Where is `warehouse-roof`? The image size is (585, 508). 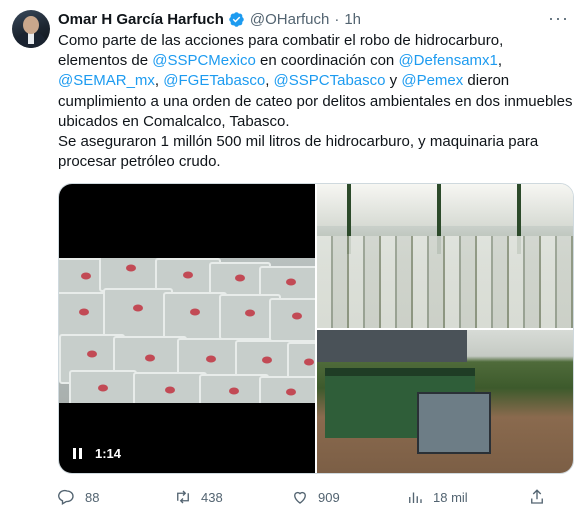
warehouse-roof is located at coordinates (445, 205).